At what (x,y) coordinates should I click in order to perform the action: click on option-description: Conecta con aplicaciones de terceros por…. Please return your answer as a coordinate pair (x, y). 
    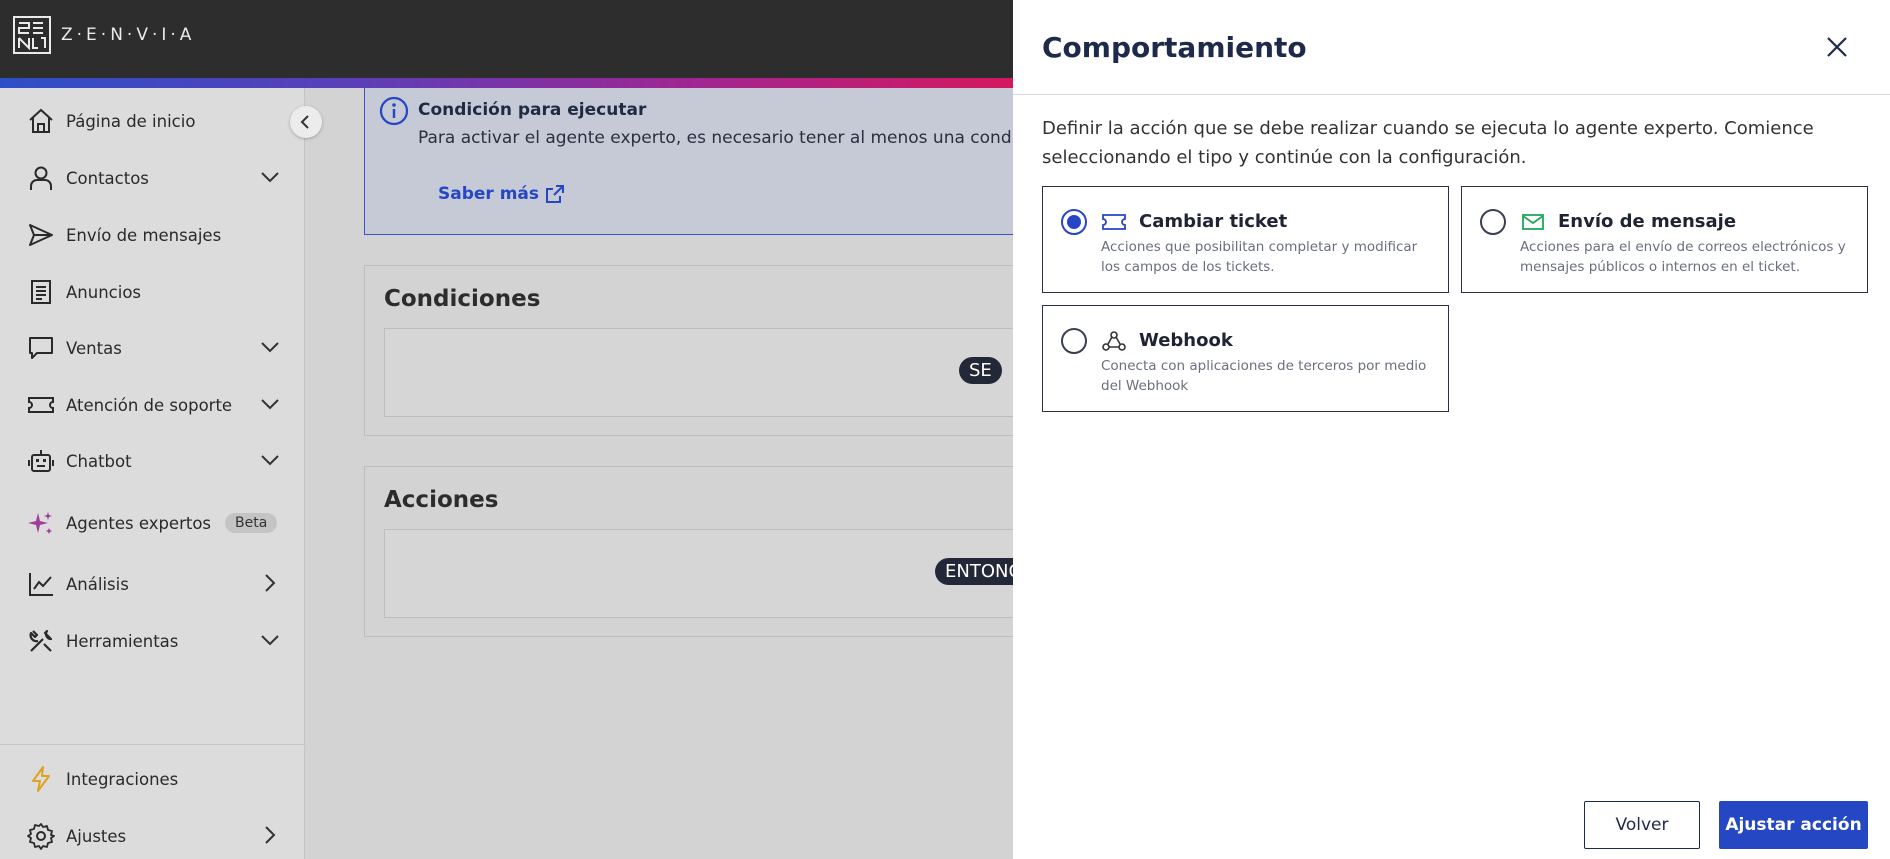
    Looking at the image, I should click on (1264, 376).